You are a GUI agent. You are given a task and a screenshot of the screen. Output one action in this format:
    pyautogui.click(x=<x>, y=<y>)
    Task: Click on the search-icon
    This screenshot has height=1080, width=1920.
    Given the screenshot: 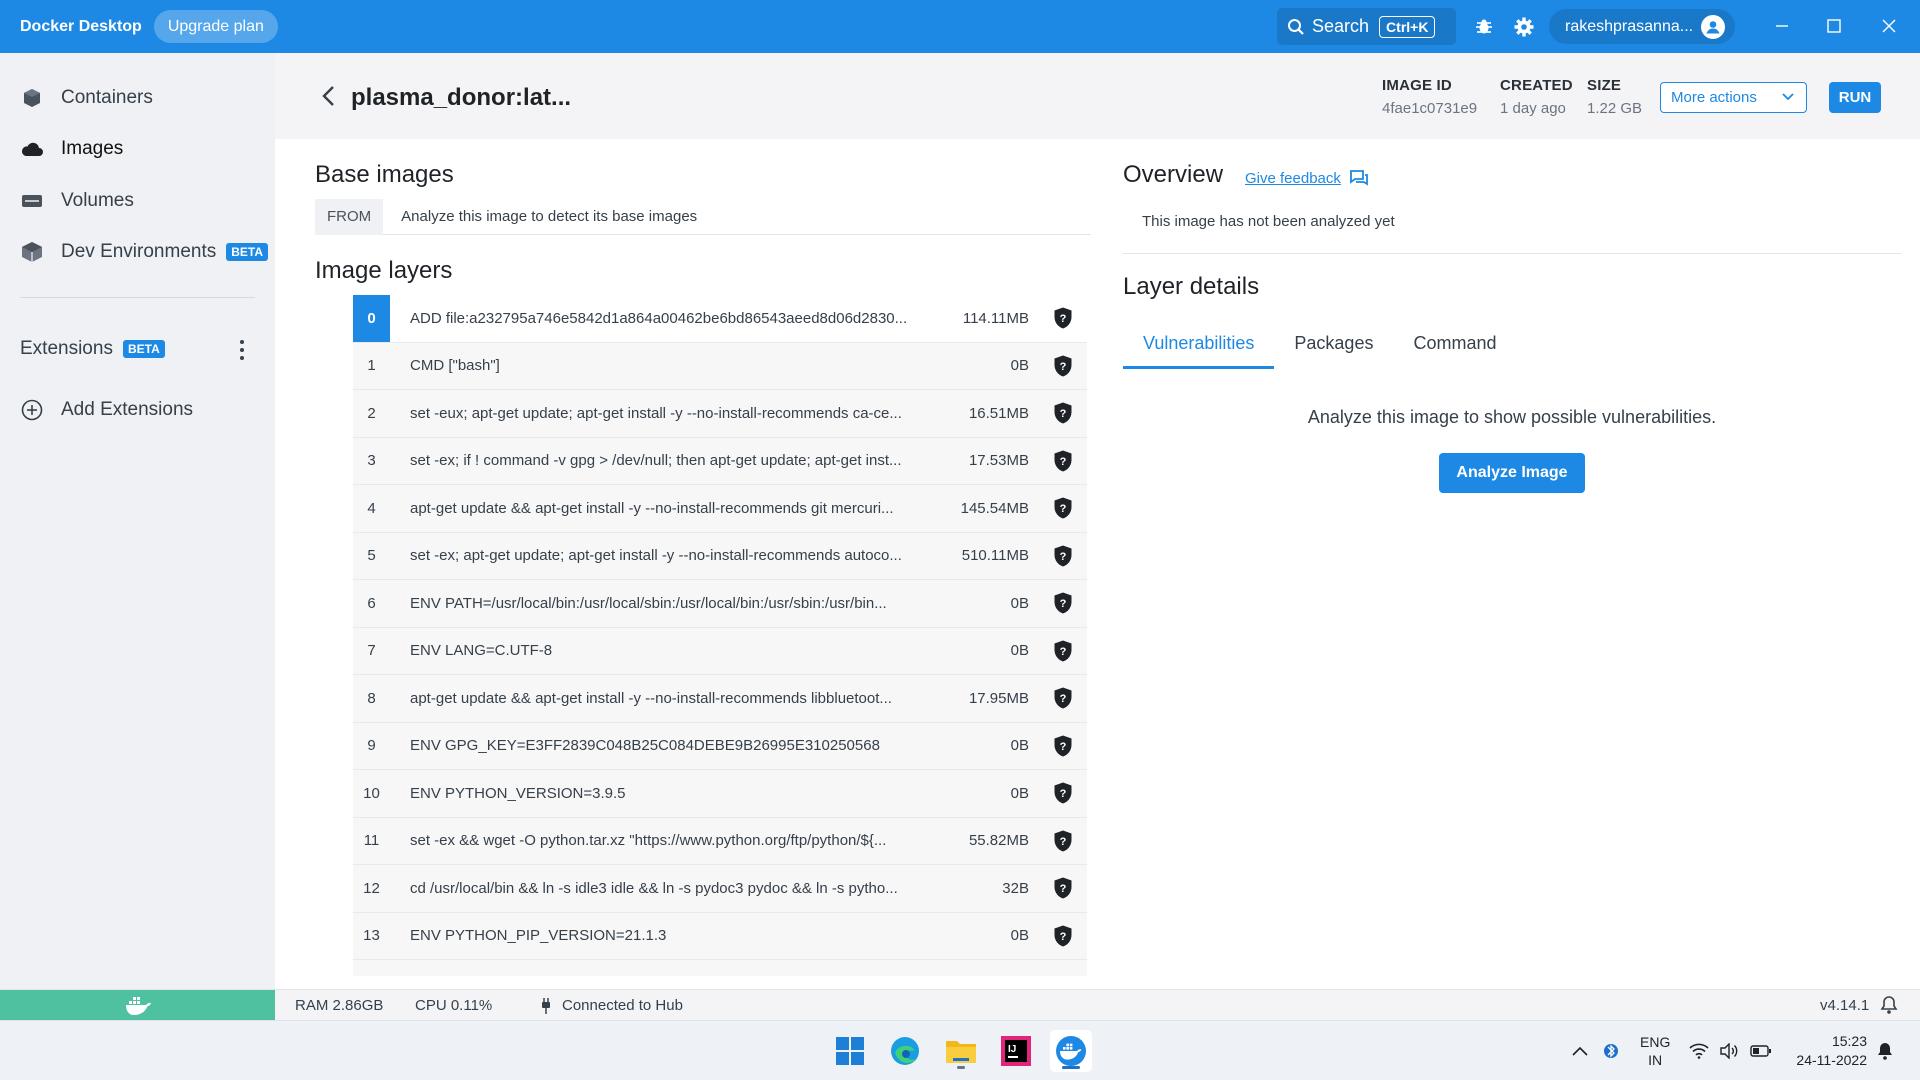 What is the action you would take?
    pyautogui.click(x=1296, y=26)
    